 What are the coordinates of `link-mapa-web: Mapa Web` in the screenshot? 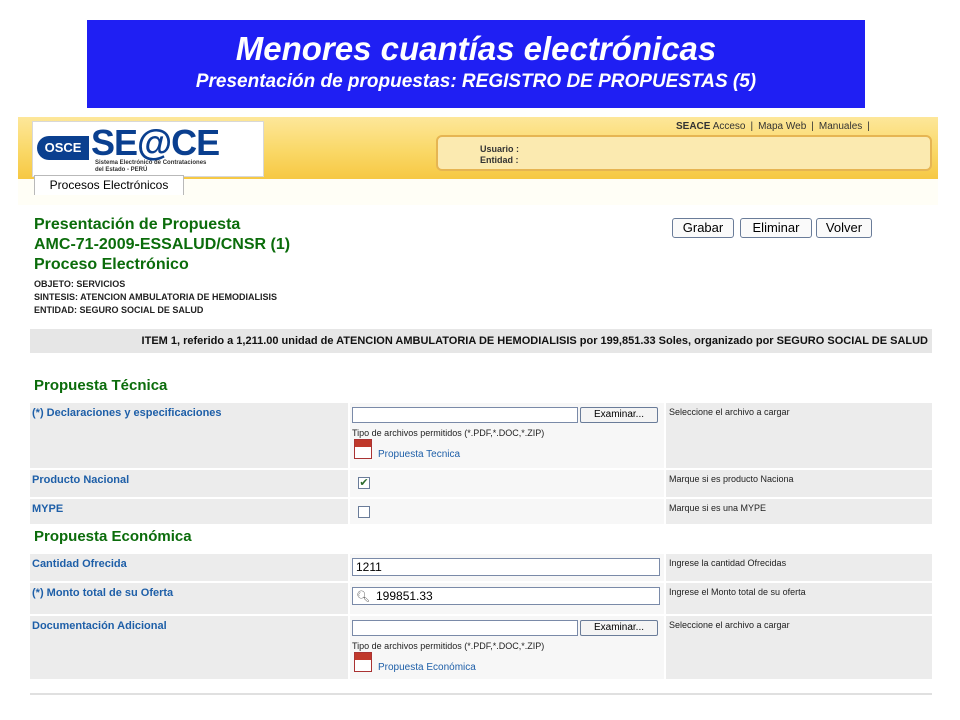 It's located at (782, 126).